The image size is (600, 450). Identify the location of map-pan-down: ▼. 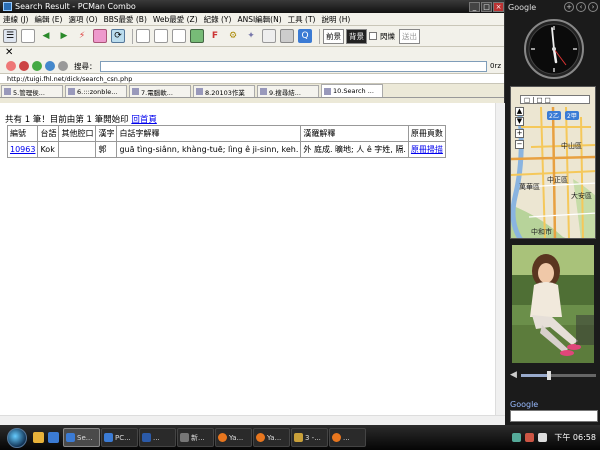
(519, 121).